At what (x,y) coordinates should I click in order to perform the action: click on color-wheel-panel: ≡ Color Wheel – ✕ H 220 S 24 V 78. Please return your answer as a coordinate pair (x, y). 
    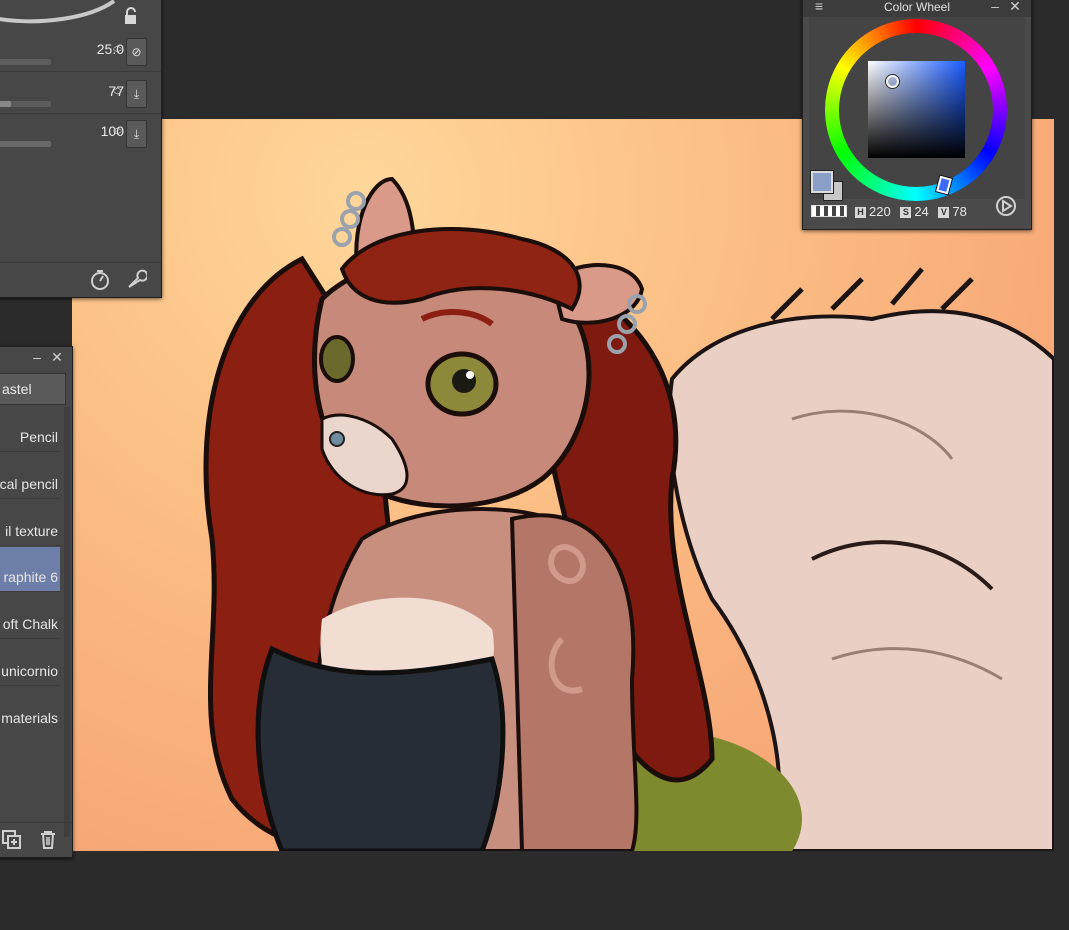
    Looking at the image, I should click on (917, 115).